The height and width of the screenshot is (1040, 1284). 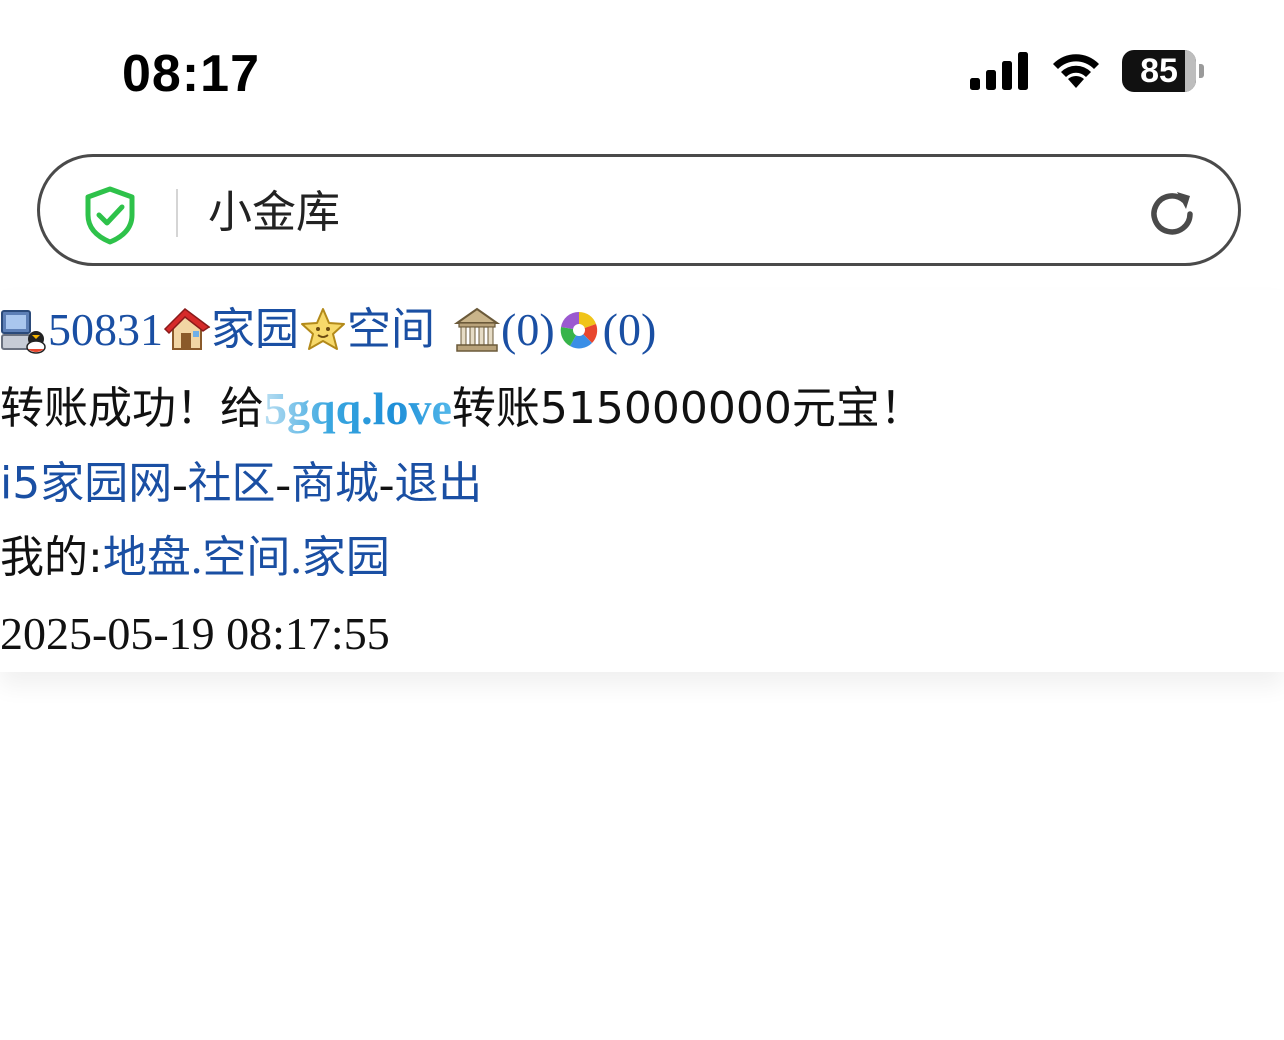 What do you see at coordinates (630, 330) in the screenshot?
I see `photo-count-link: (0)` at bounding box center [630, 330].